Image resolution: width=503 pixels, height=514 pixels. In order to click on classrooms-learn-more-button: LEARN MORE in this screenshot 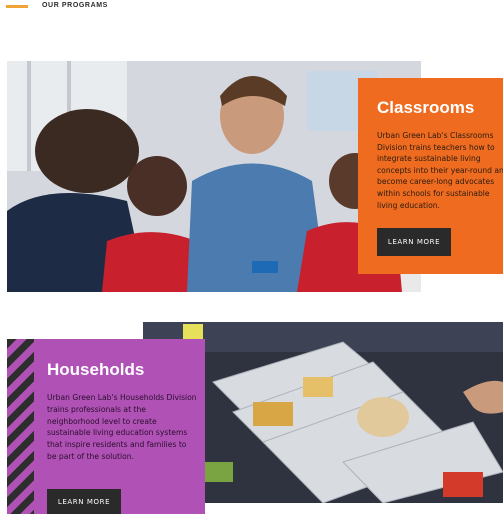, I will do `click(414, 242)`.